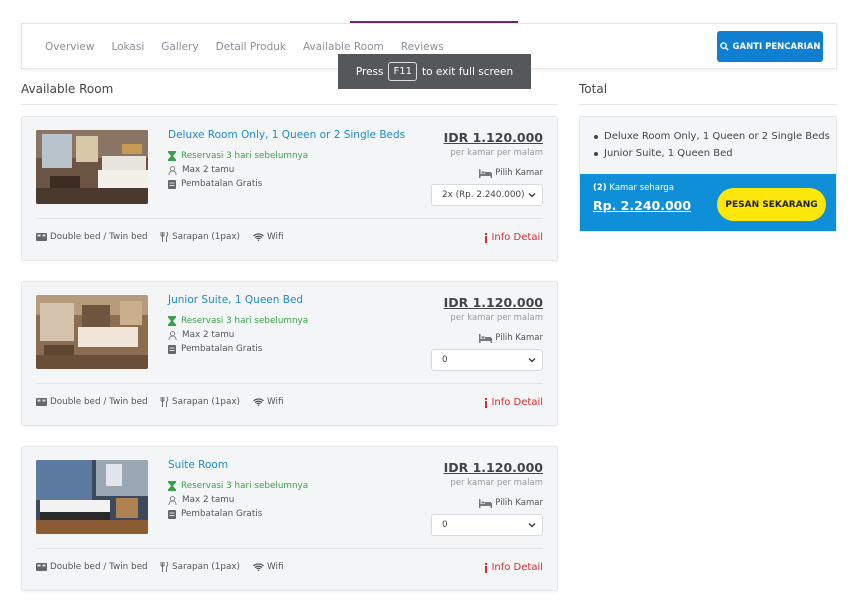  Describe the element at coordinates (434, 71) in the screenshot. I see `fullscreen-toast: Press F11 to exit full screen` at that location.